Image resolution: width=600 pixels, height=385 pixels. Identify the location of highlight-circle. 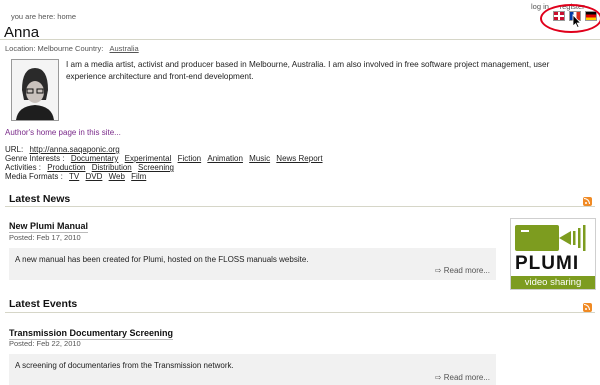
(570, 18).